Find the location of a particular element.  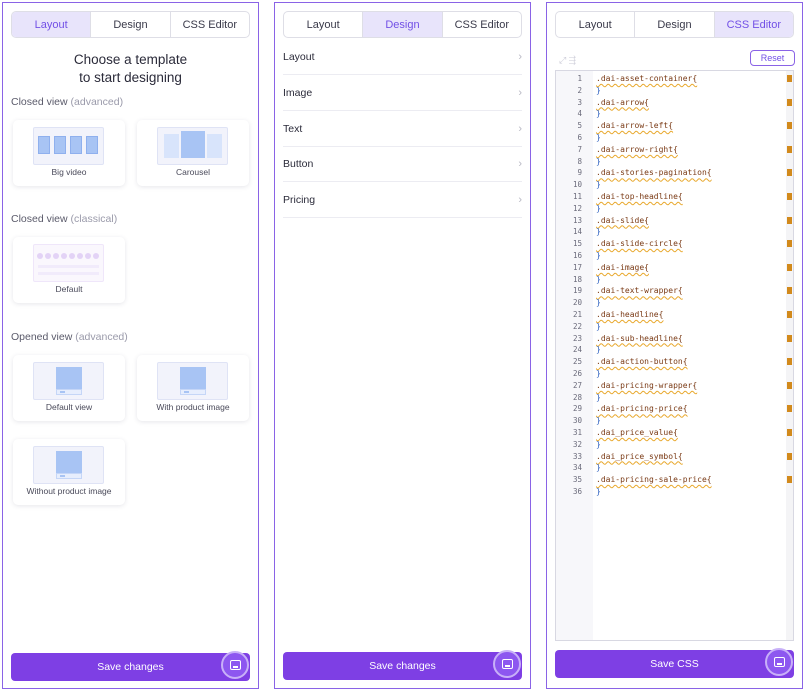

code-line-selector: .dai-pricing-price{ is located at coordinates (642, 409).